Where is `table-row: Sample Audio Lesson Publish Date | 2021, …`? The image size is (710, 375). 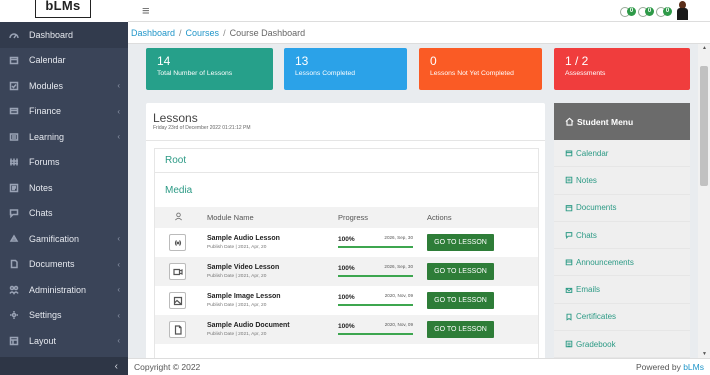 table-row: Sample Audio Lesson Publish Date | 2021, … is located at coordinates (346, 242).